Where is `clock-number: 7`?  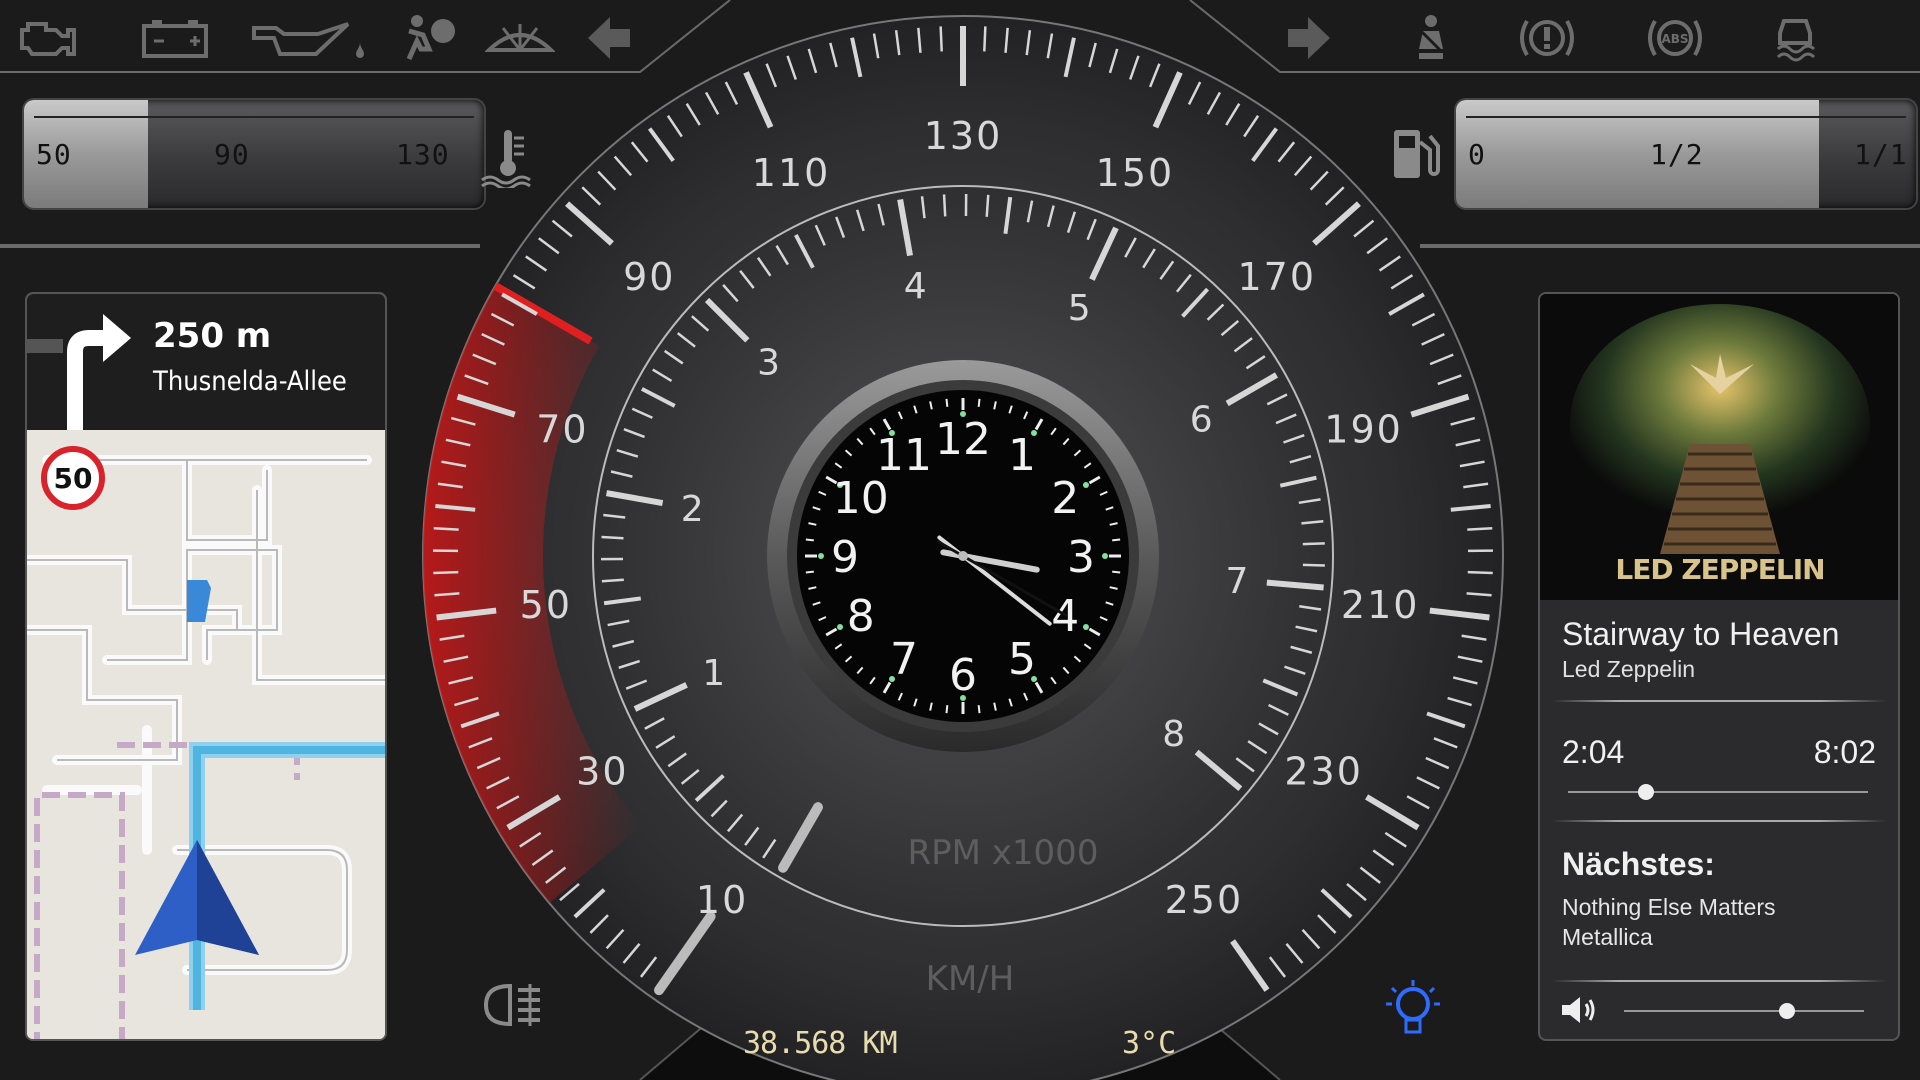
clock-number: 7 is located at coordinates (904, 659).